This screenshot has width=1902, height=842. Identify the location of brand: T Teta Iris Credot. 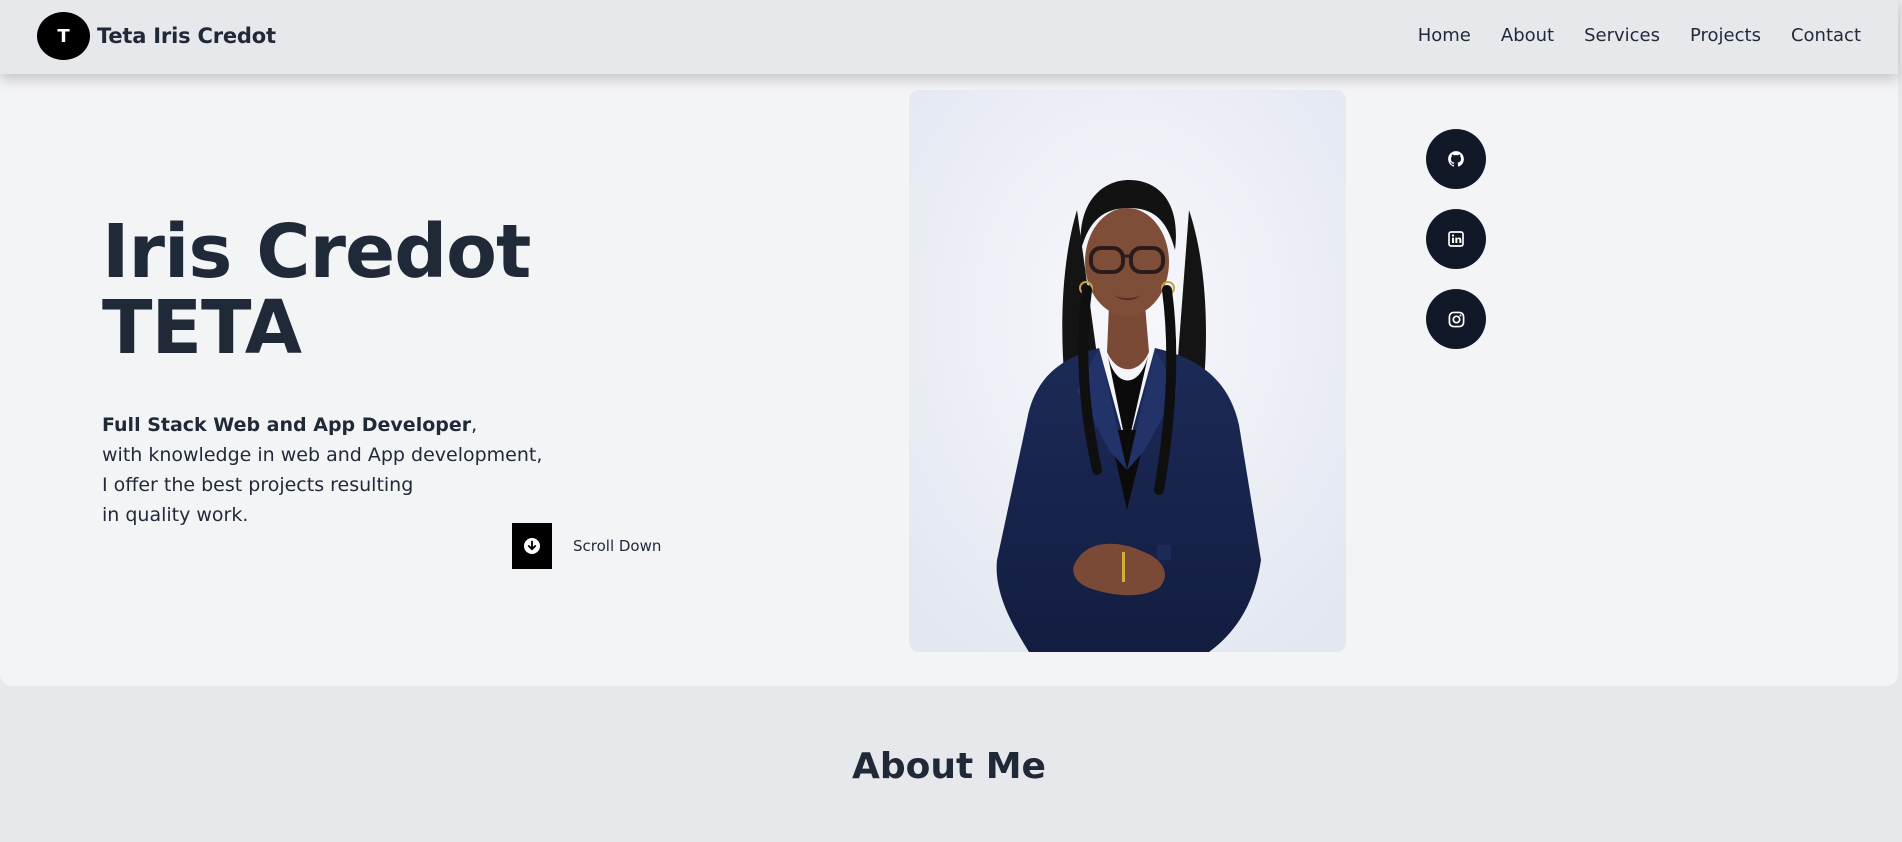
(156, 36).